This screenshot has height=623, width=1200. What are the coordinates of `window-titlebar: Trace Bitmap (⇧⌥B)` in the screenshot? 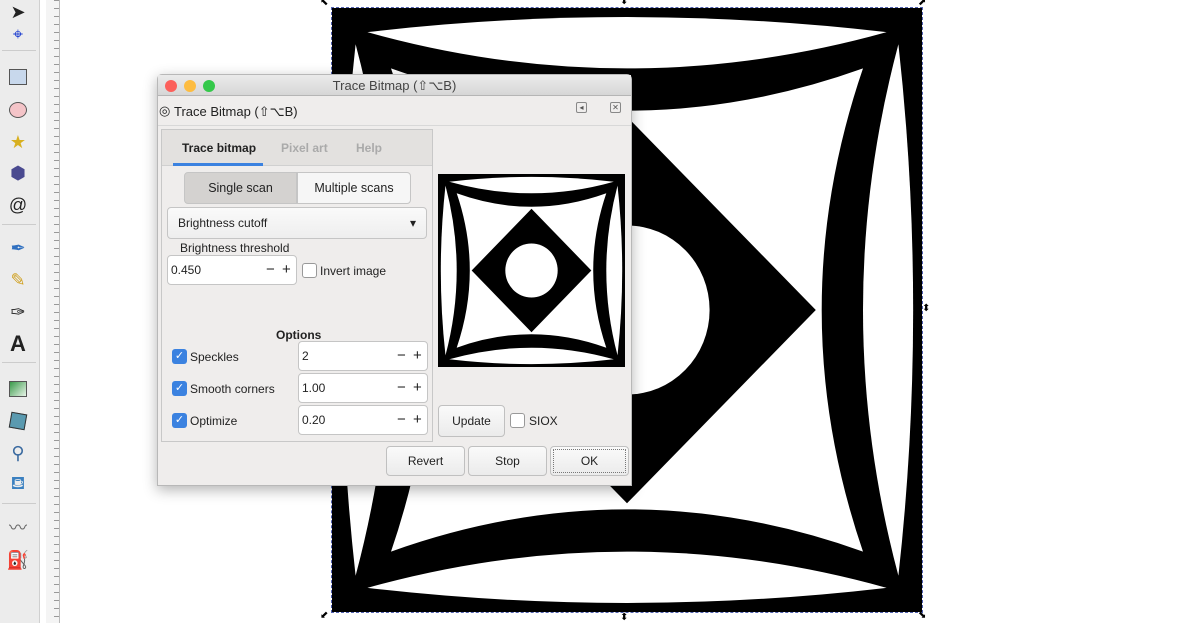 It's located at (394, 85).